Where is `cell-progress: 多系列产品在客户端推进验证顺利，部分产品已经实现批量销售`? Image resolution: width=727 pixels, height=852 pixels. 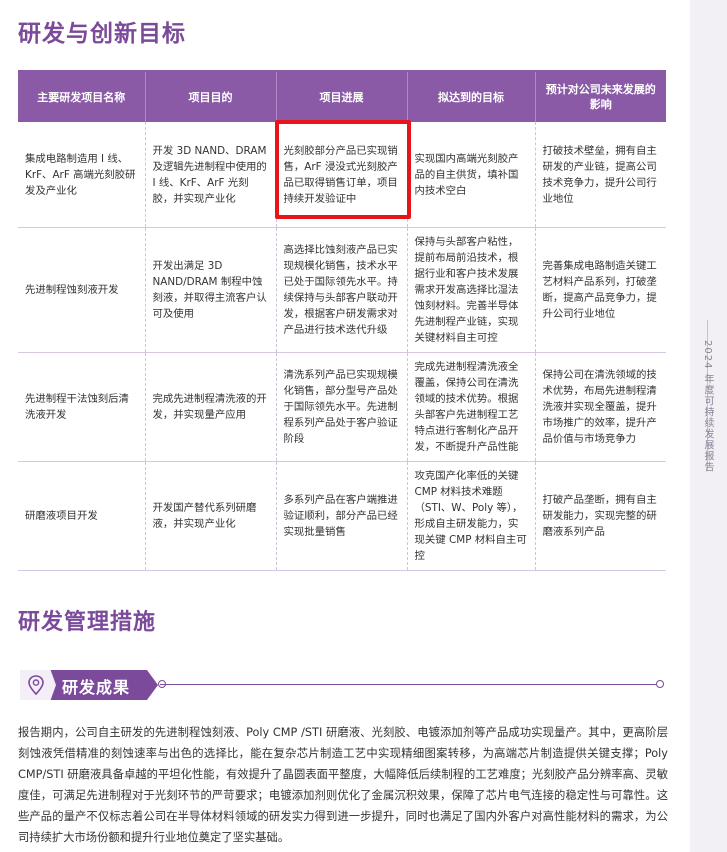 cell-progress: 多系列产品在客户端推进验证顺利，部分产品已经实现批量销售 is located at coordinates (342, 516).